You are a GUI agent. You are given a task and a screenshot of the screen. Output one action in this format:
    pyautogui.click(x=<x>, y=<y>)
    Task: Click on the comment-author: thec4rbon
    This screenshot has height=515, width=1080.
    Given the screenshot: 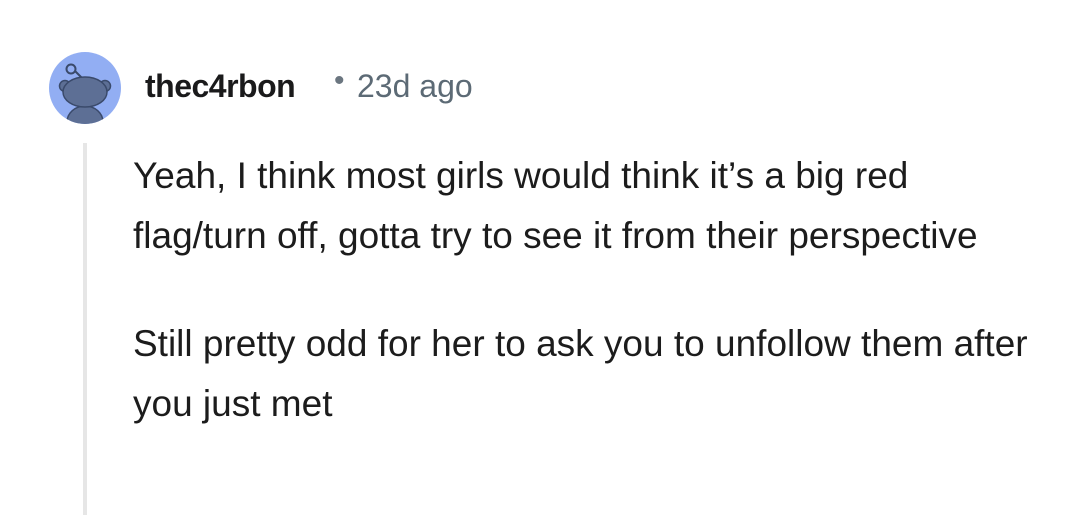 What is the action you would take?
    pyautogui.click(x=220, y=86)
    